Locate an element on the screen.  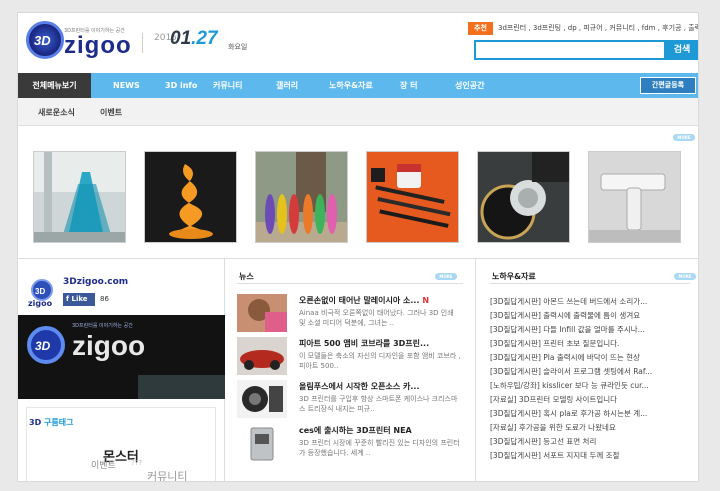
date-month-day: 01.27 is located at coordinates (194, 39).